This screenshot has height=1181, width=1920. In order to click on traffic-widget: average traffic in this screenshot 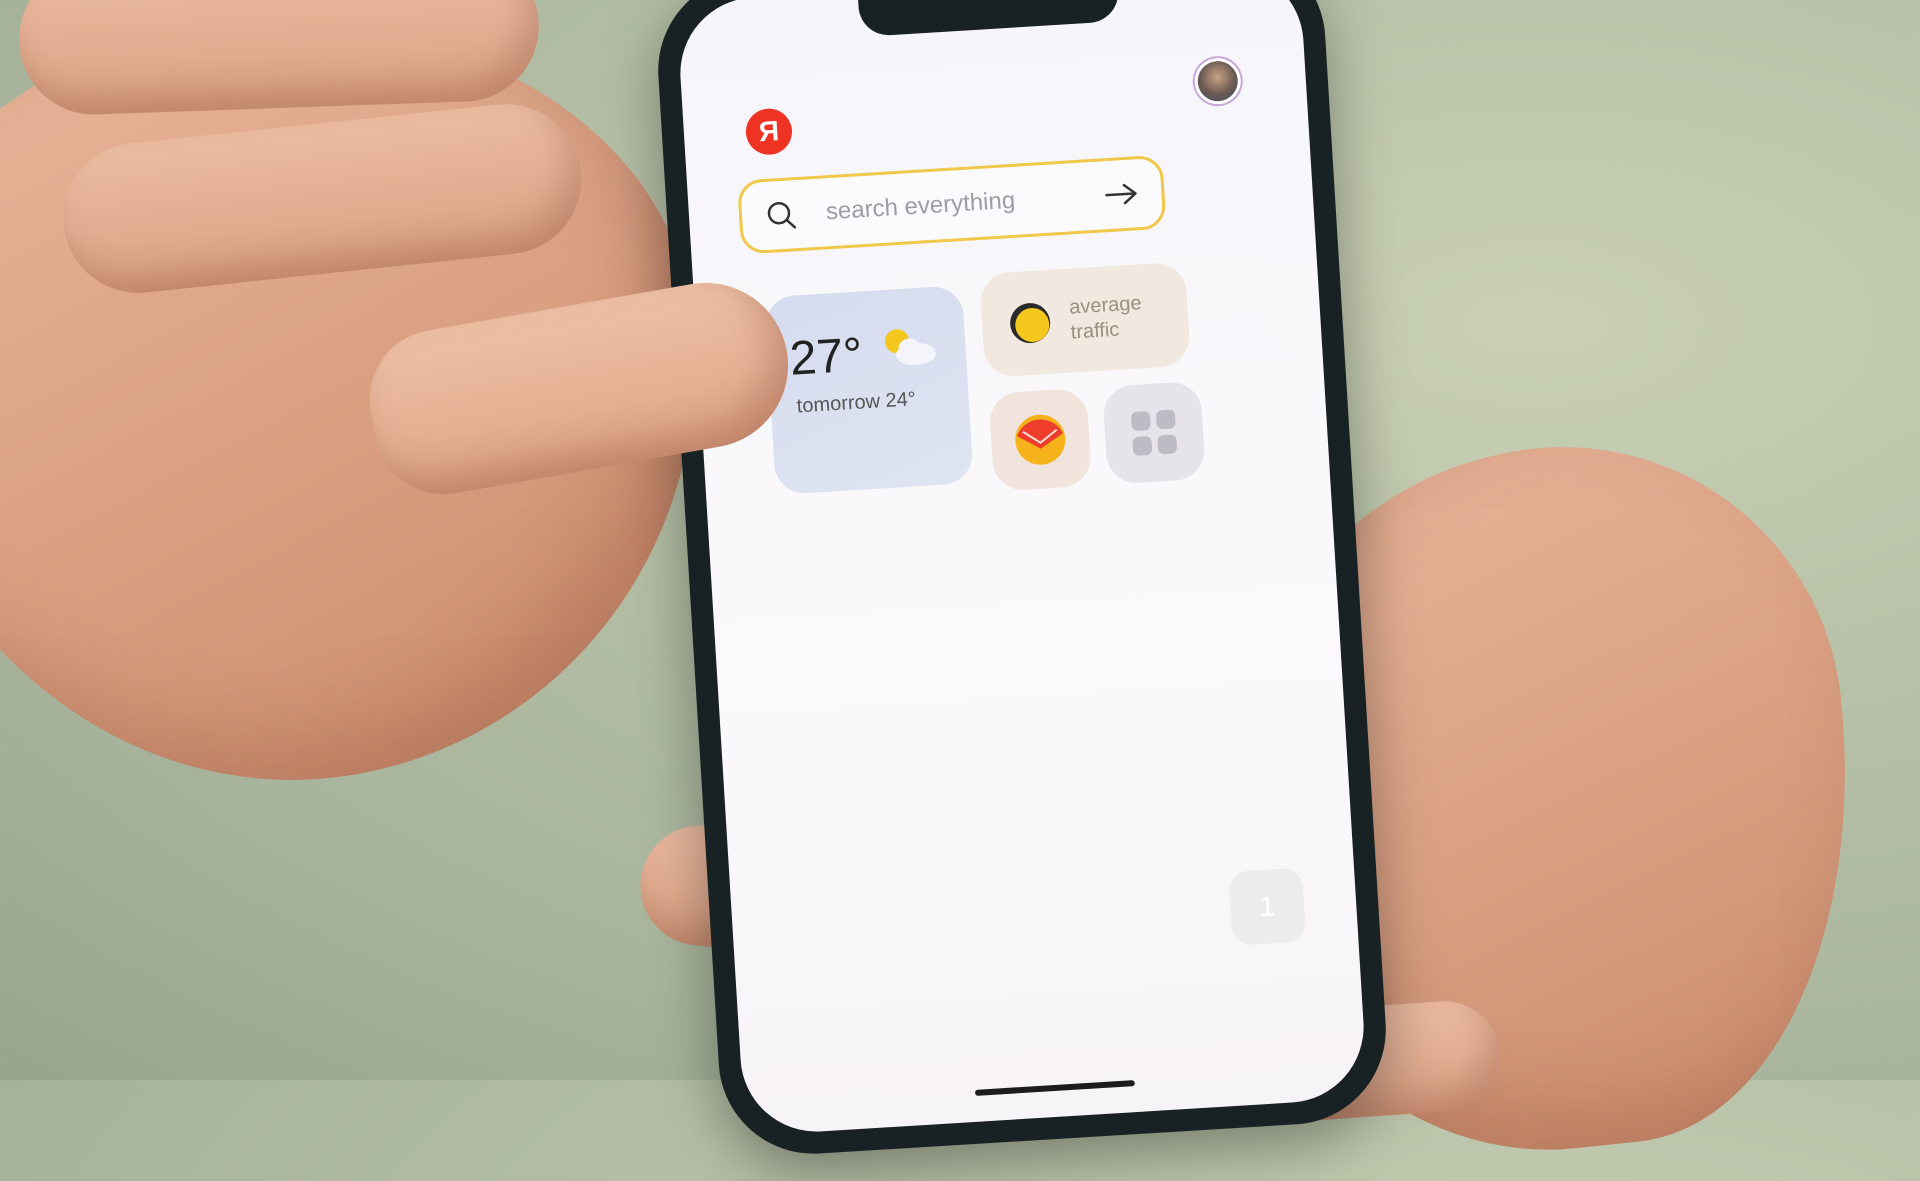, I will do `click(1085, 319)`.